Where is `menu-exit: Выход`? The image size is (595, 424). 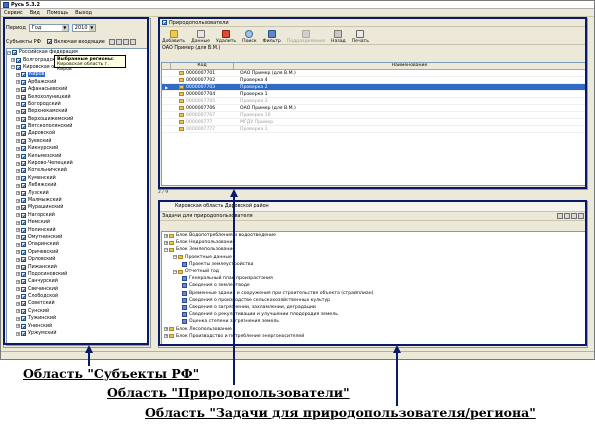 menu-exit: Выход is located at coordinates (83, 13).